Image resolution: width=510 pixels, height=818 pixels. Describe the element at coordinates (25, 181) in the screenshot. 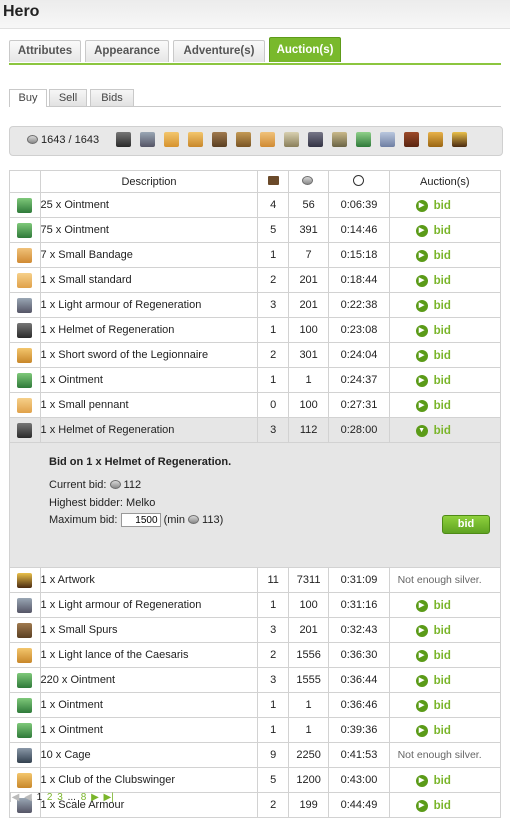

I see `header-icon-col` at that location.